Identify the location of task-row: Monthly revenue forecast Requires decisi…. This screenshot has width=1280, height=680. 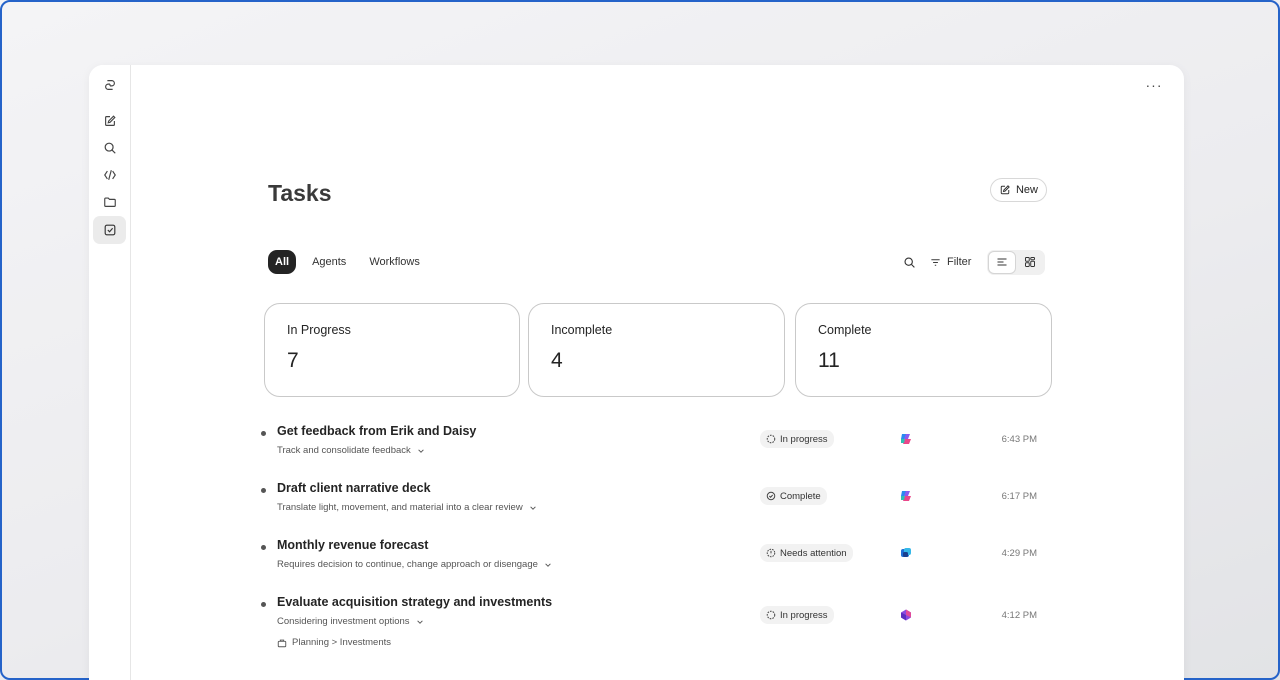
(656, 556).